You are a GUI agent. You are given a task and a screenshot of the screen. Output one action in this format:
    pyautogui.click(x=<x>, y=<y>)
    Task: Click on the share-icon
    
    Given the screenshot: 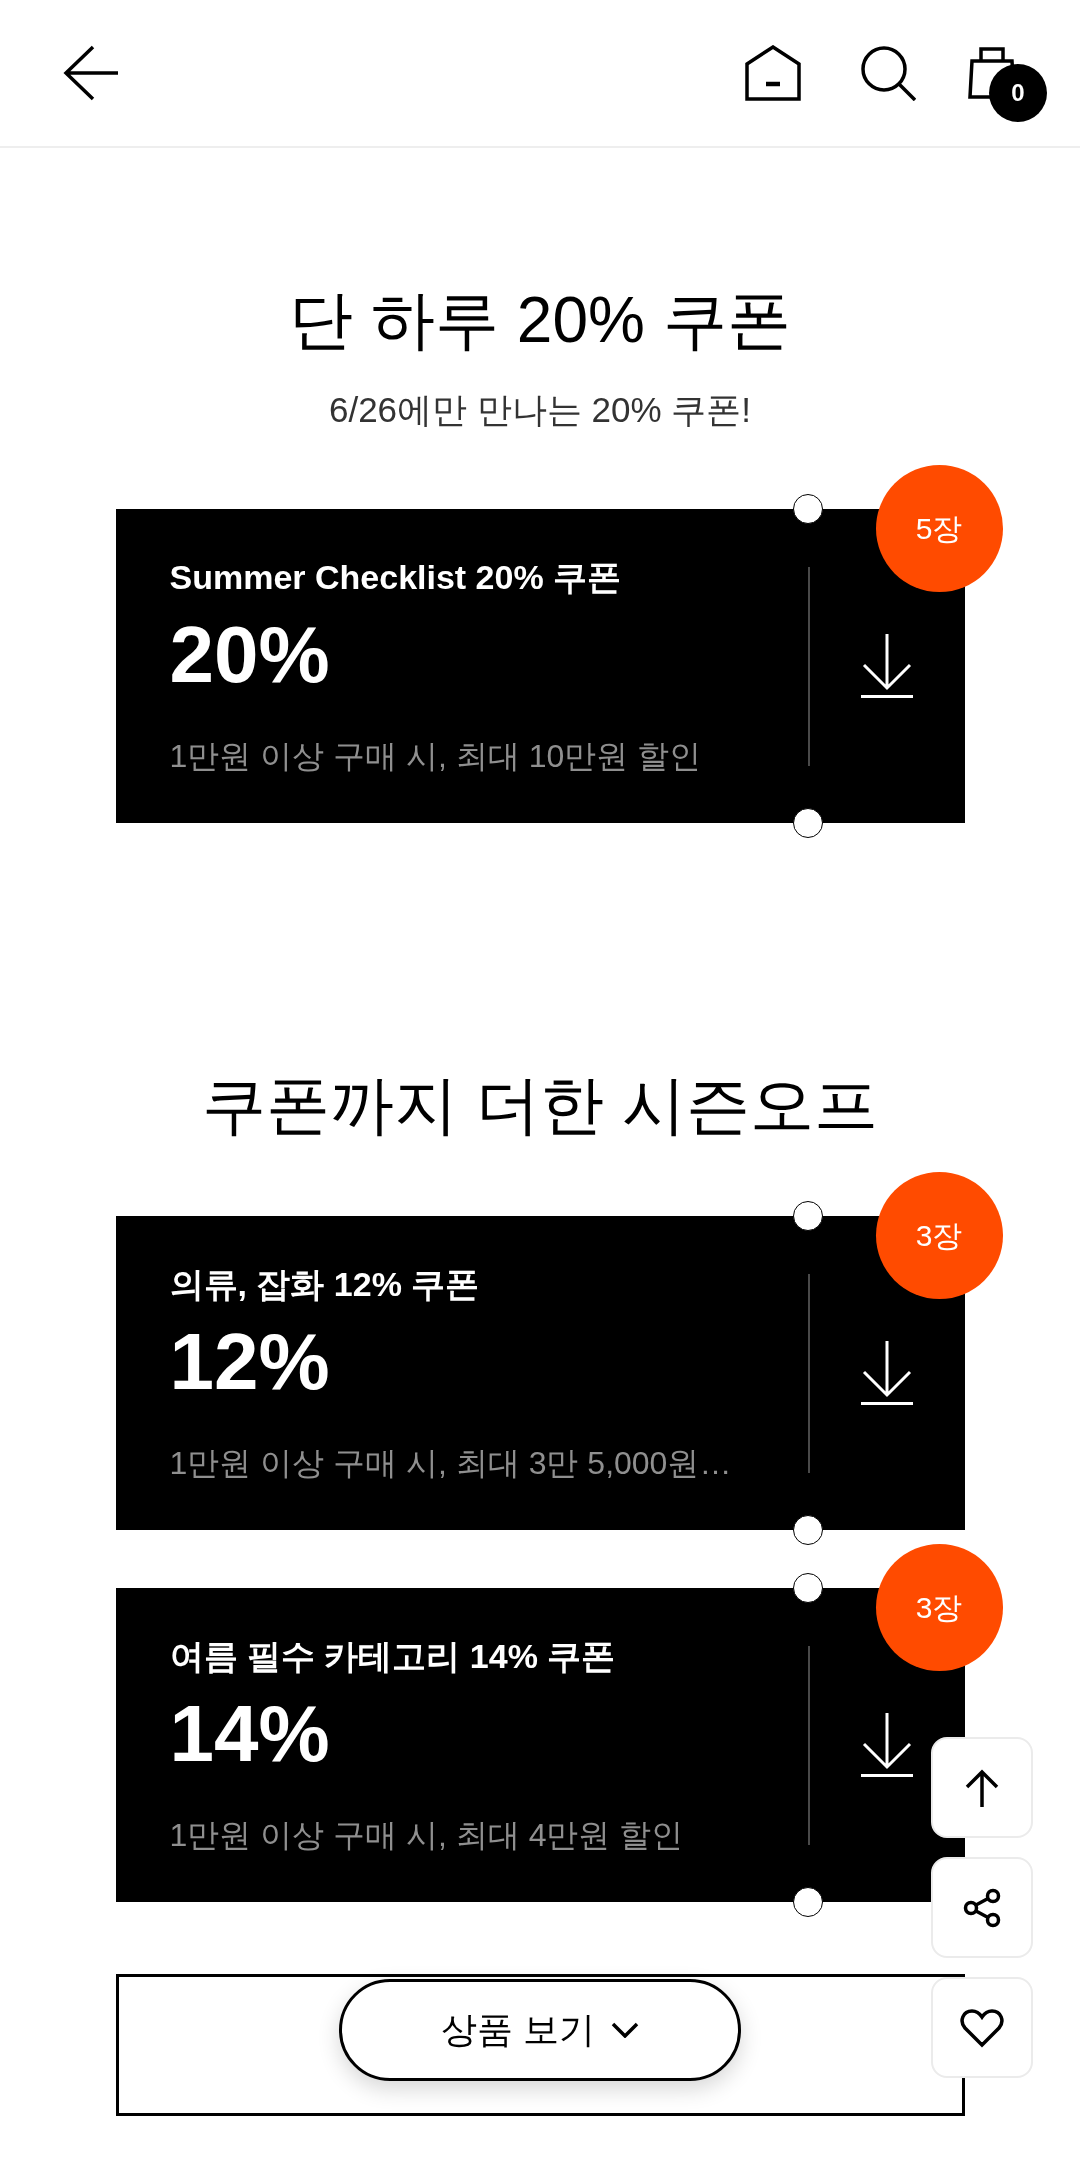 What is the action you would take?
    pyautogui.click(x=982, y=1907)
    